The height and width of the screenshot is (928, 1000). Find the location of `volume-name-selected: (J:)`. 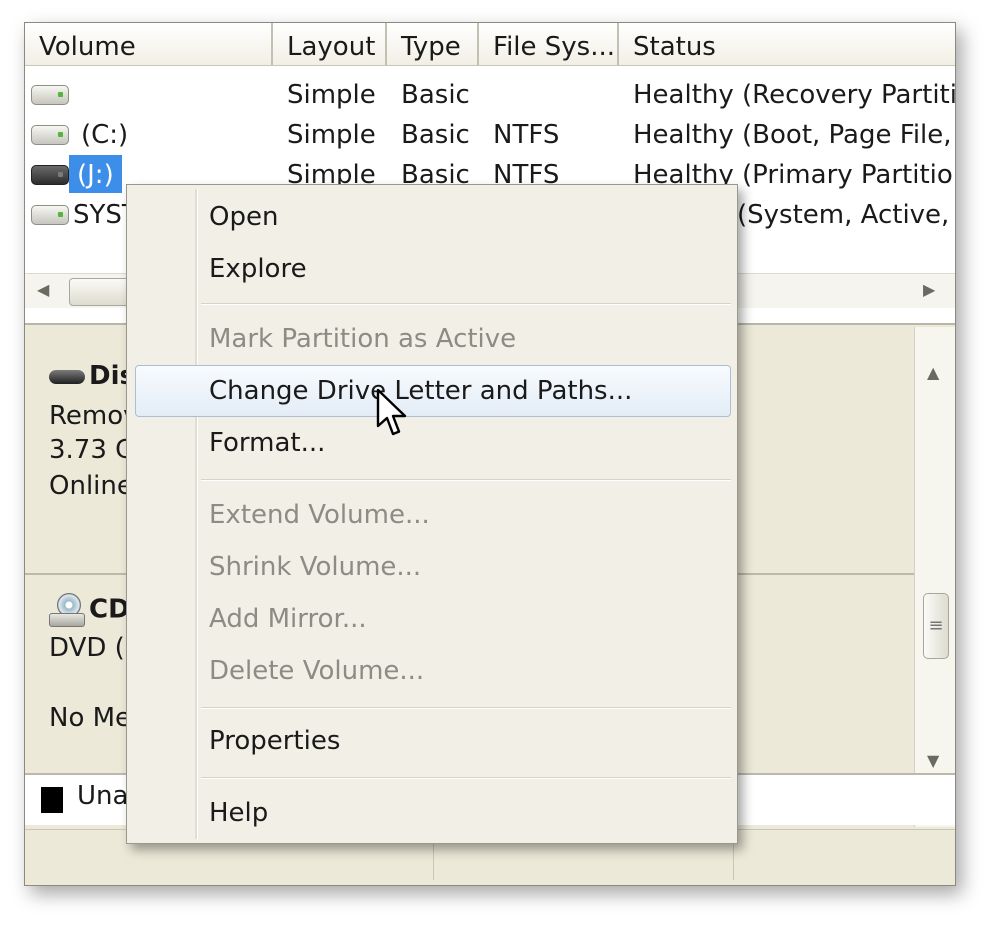

volume-name-selected: (J:) is located at coordinates (95, 174).